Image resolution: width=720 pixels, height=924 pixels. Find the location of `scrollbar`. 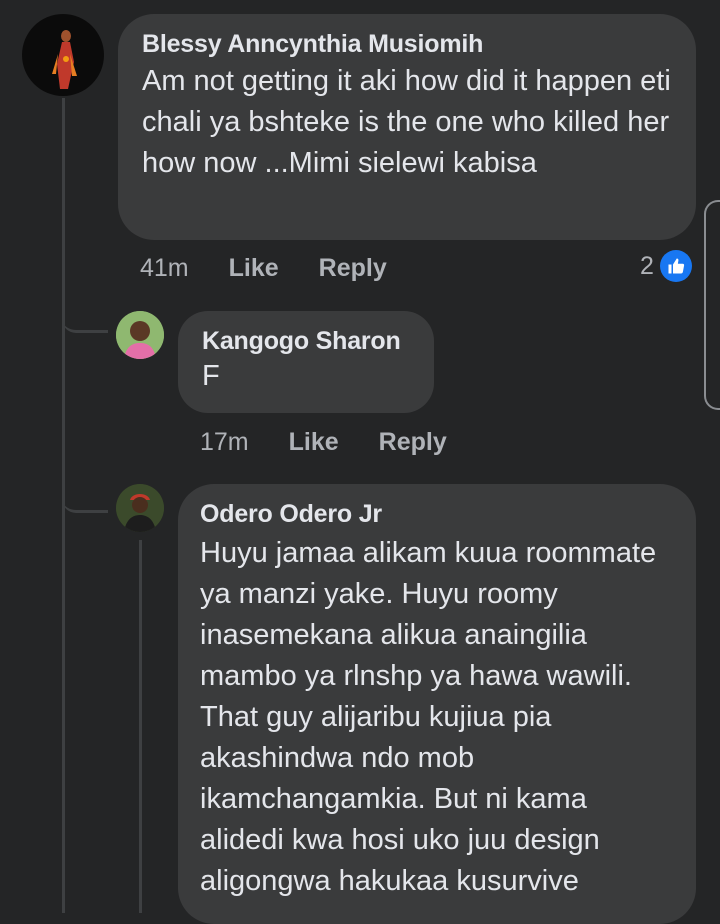

scrollbar is located at coordinates (712, 305).